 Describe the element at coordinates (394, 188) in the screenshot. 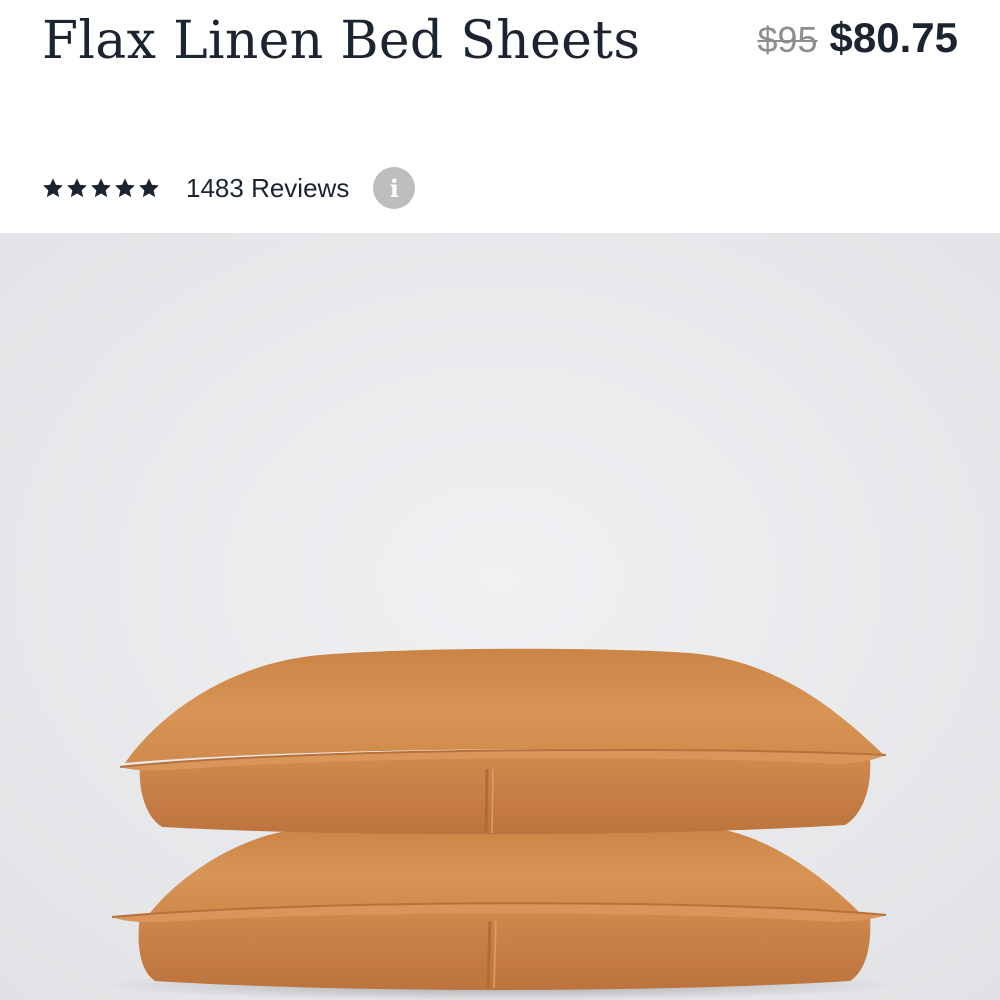

I see `info-icon: i` at that location.